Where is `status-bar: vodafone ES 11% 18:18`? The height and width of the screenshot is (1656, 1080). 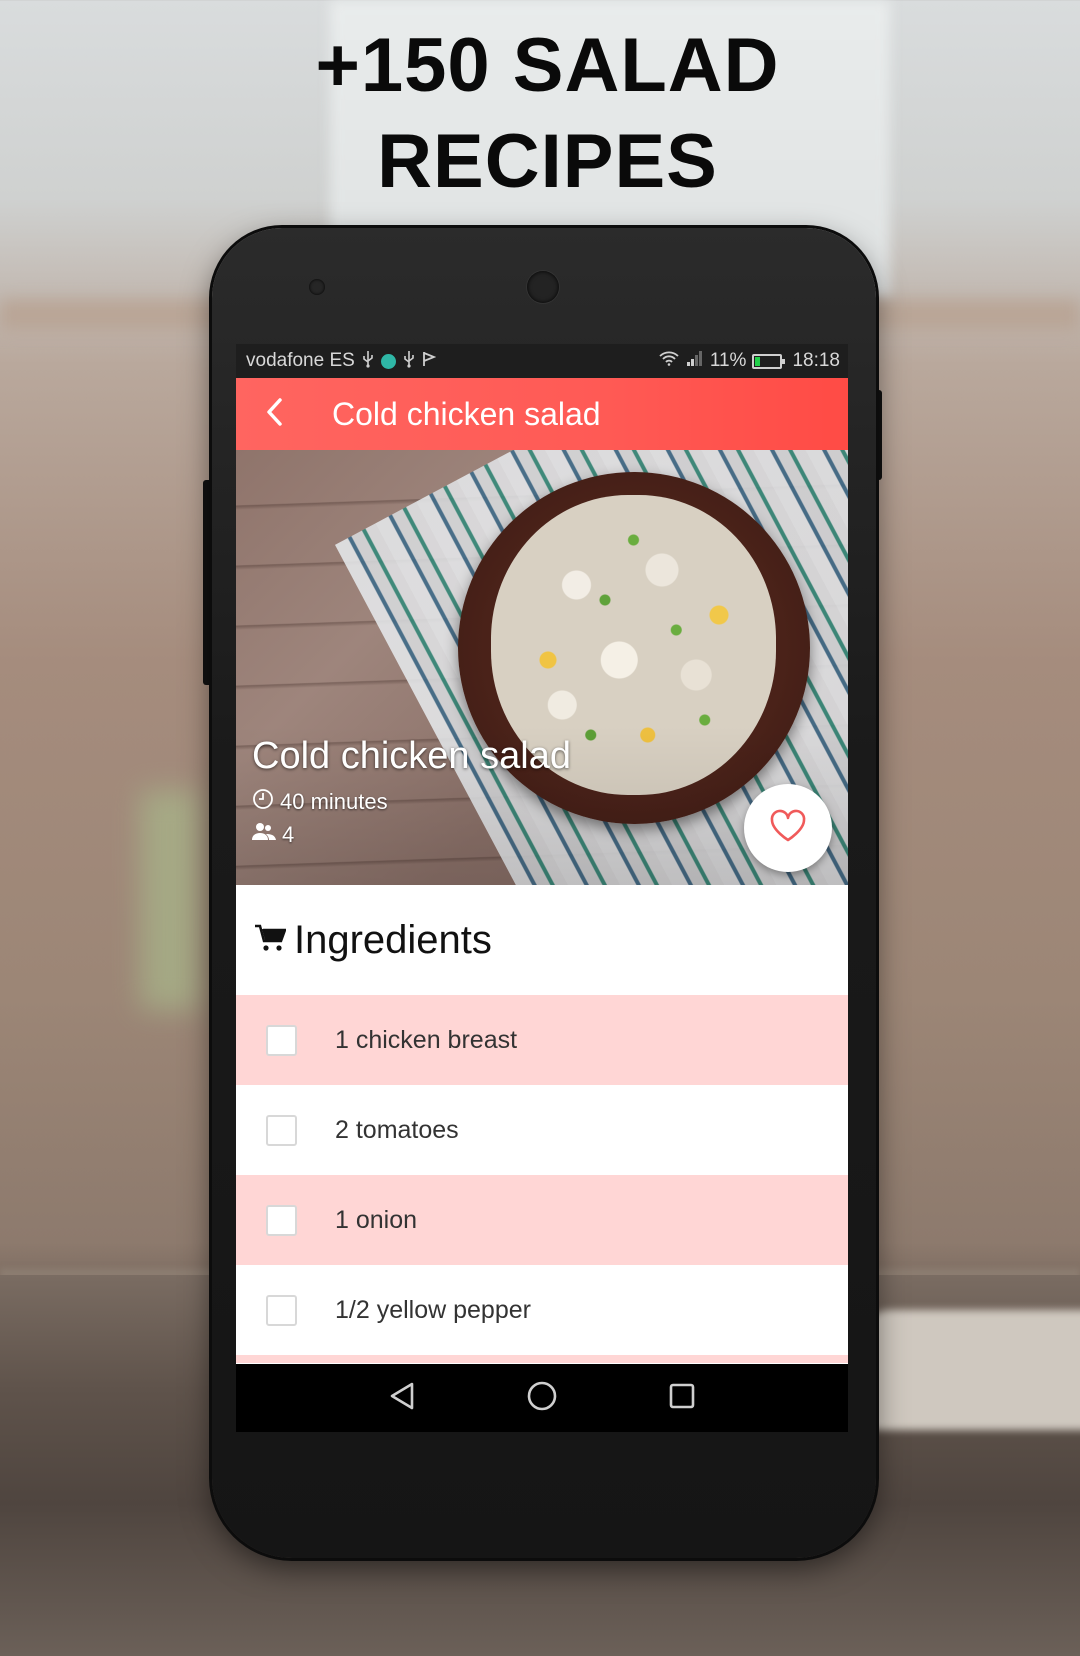 status-bar: vodafone ES 11% 18:18 is located at coordinates (542, 361).